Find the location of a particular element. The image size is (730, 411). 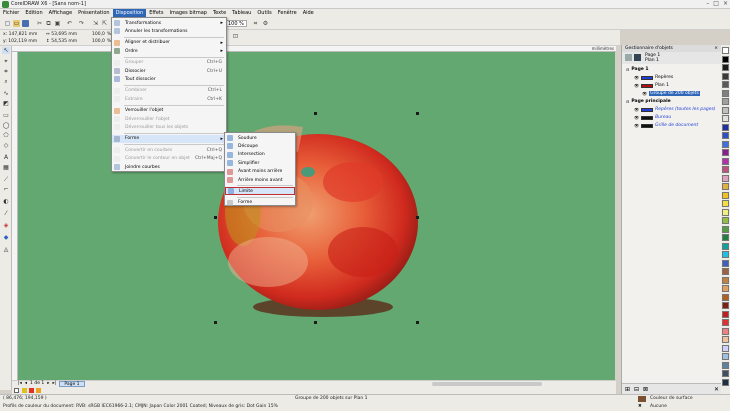

menu-3: Présentation is located at coordinates (93, 13).